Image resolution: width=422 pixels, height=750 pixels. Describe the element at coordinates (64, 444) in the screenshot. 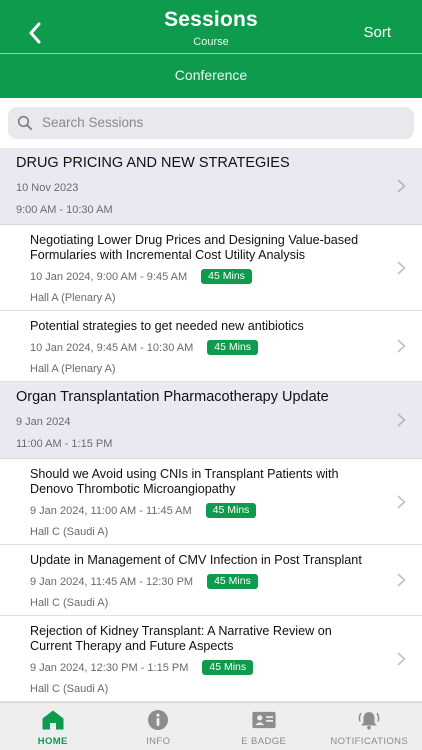

I see `group-time: 11:00 AM - 1:15 PM` at that location.